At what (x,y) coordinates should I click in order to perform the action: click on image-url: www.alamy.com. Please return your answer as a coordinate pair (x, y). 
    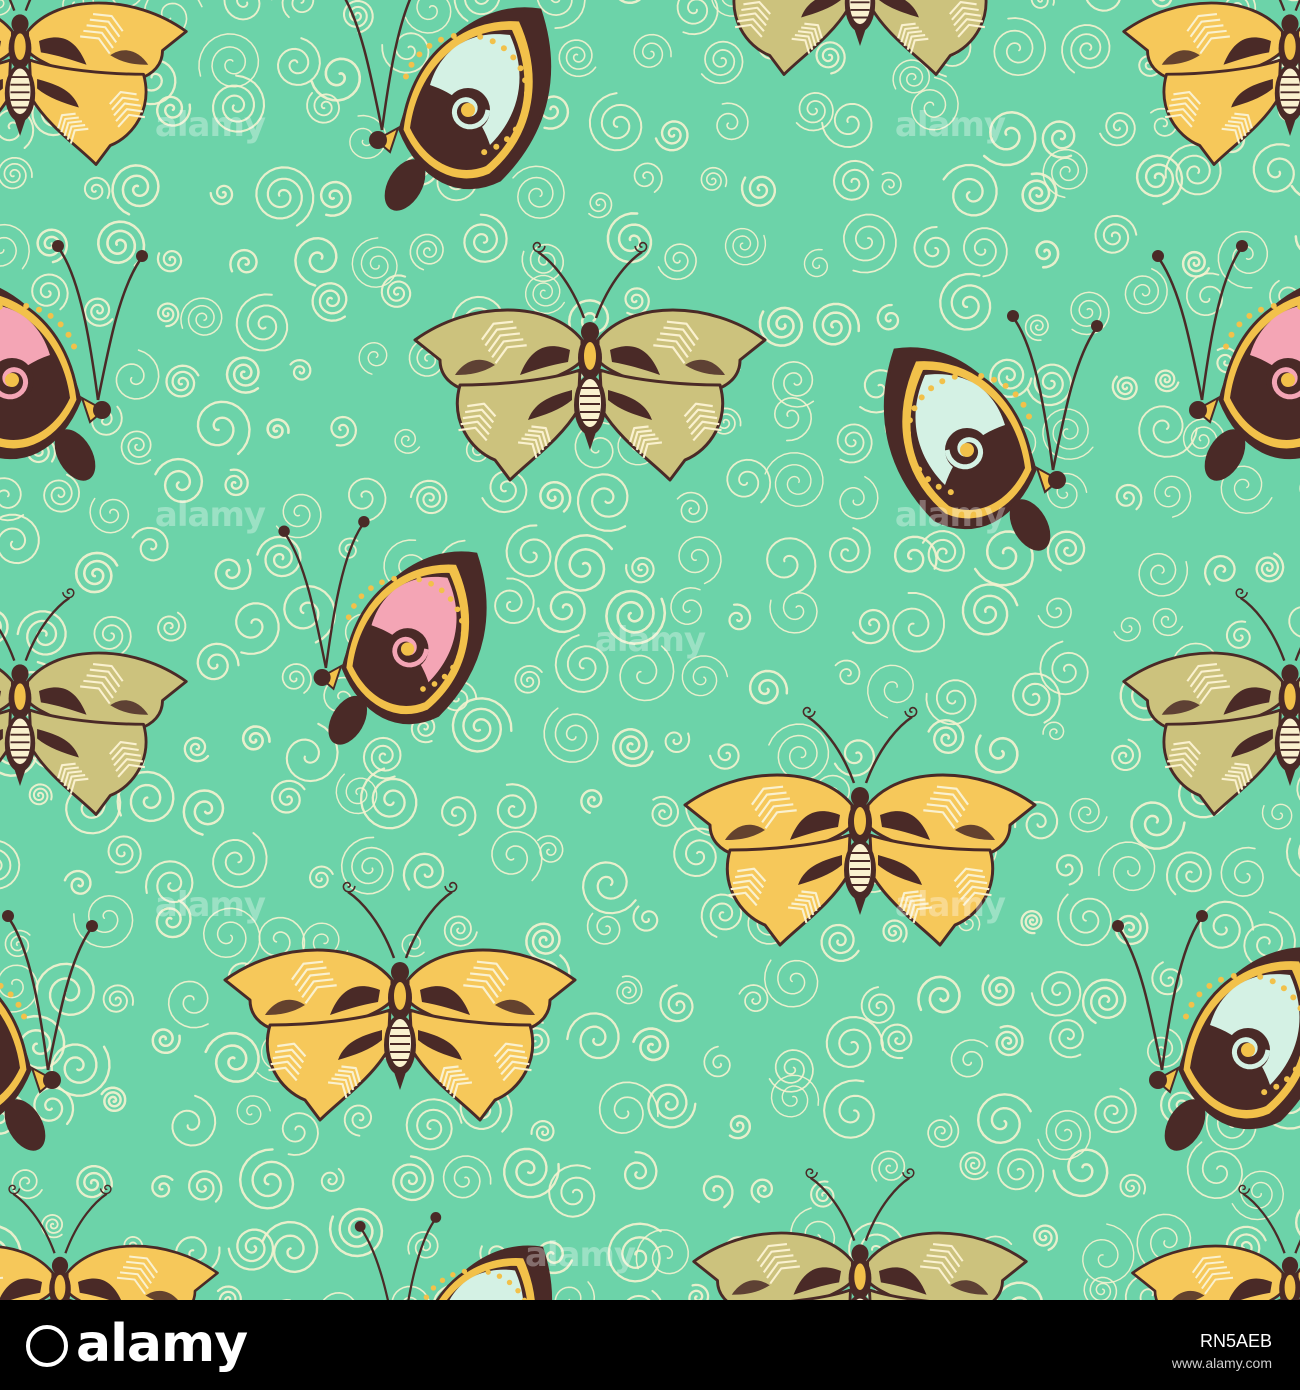
    Looking at the image, I should click on (1221, 1363).